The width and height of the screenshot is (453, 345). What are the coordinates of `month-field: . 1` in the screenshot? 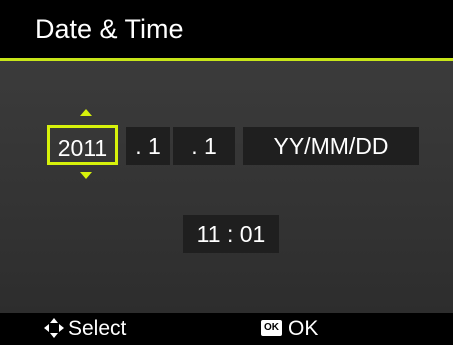 It's located at (148, 146).